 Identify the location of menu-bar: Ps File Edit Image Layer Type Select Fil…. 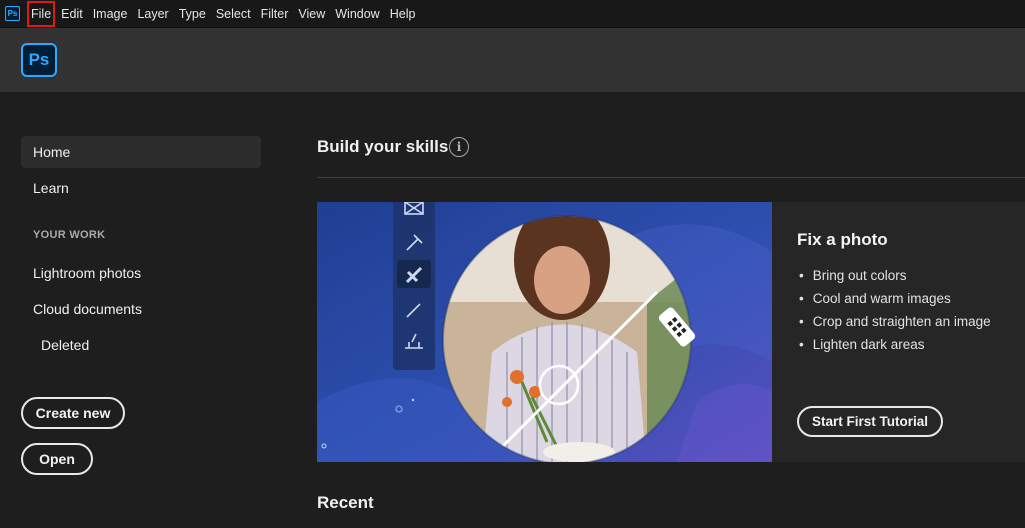
(512, 14).